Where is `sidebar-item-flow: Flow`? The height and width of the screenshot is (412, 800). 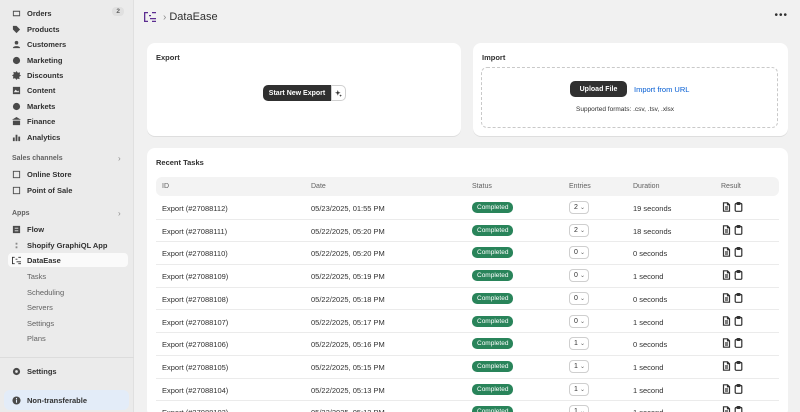 sidebar-item-flow: Flow is located at coordinates (68, 229).